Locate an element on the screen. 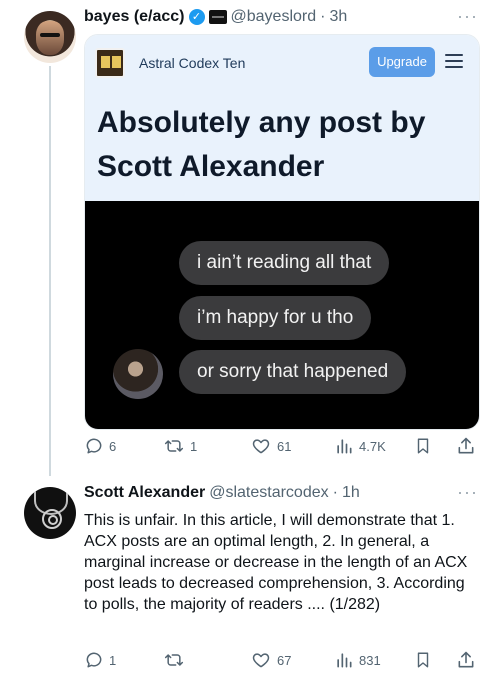 Image resolution: width=500 pixels, height=678 pixels. tweet2-timestamp: 1h is located at coordinates (351, 493).